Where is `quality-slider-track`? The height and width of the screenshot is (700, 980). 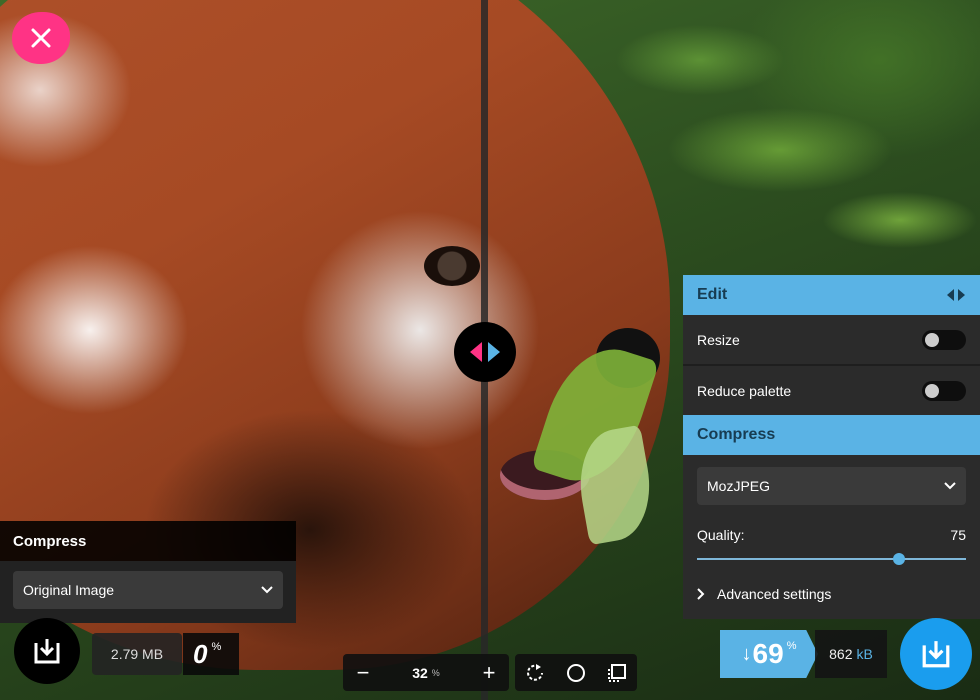 quality-slider-track is located at coordinates (831, 559).